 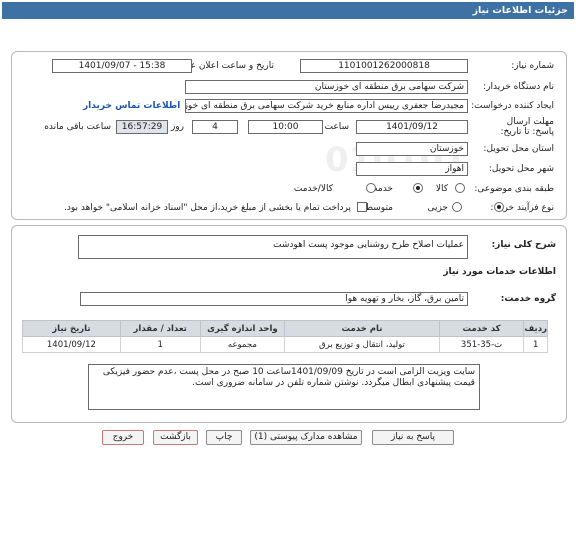 I want to click on remaining-time-field: 16:57:29, so click(x=142, y=127).